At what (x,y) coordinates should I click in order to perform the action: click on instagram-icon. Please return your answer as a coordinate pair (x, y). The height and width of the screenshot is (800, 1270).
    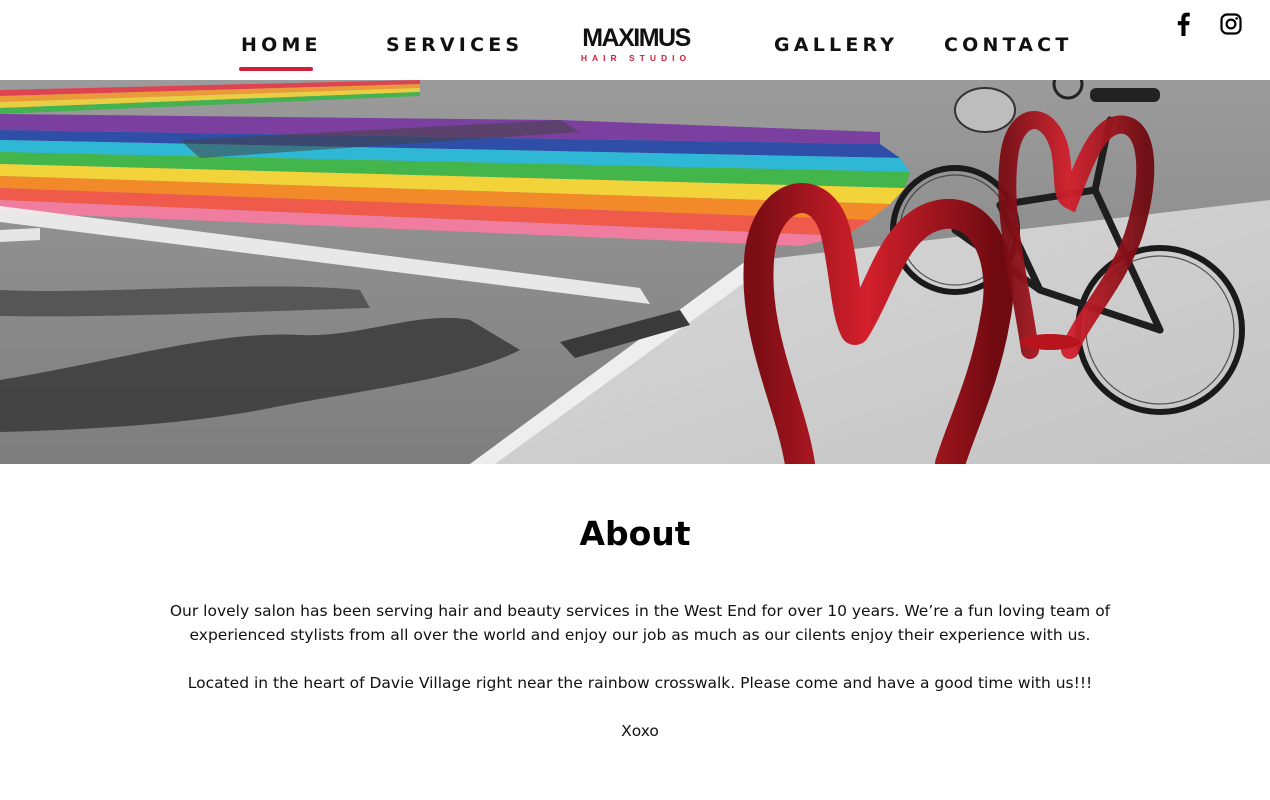
    Looking at the image, I should click on (1231, 24).